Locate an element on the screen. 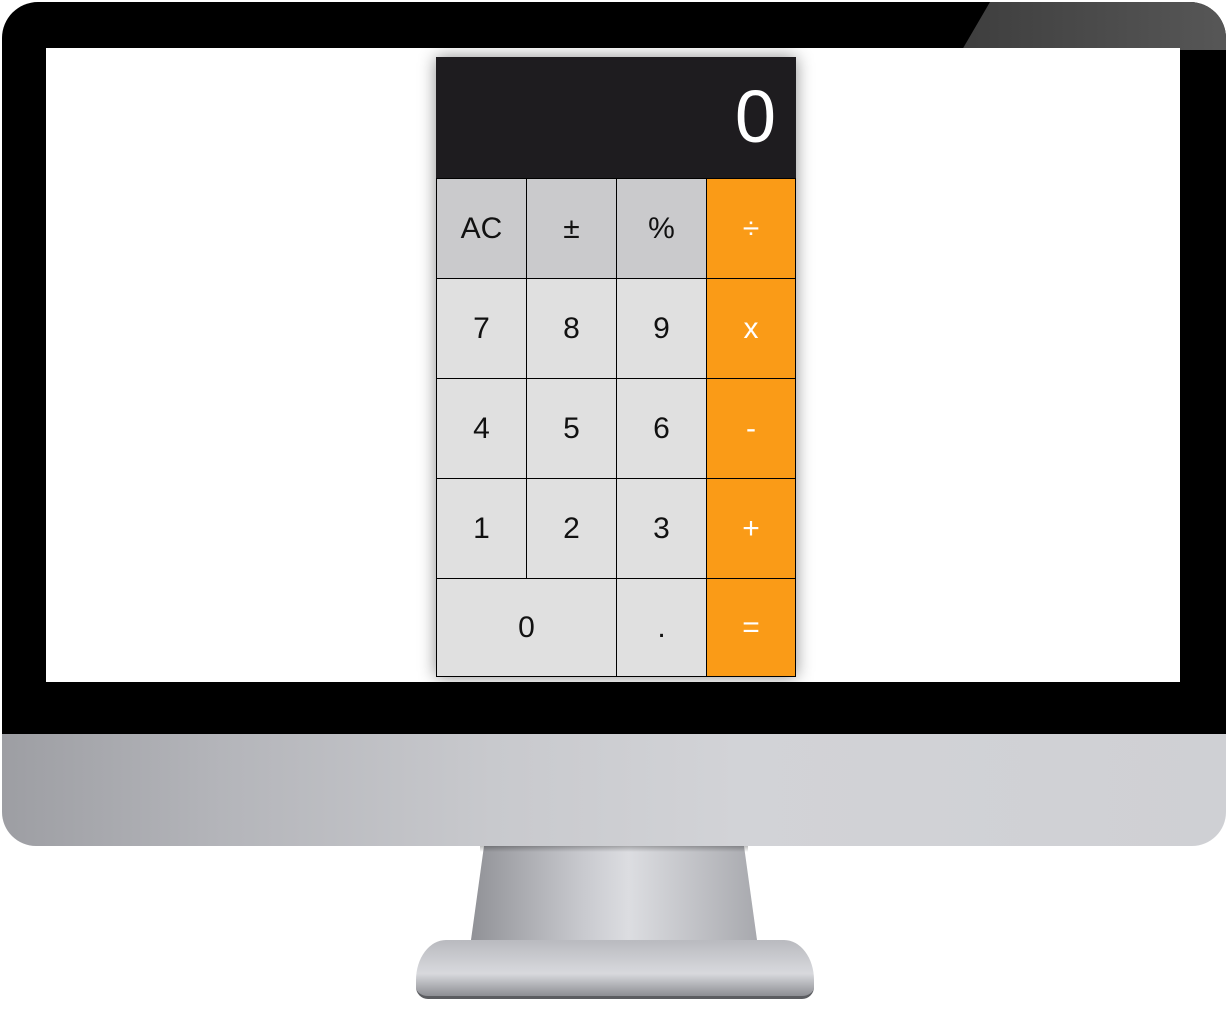 This screenshot has height=1010, width=1228. multiply-button: x is located at coordinates (751, 328).